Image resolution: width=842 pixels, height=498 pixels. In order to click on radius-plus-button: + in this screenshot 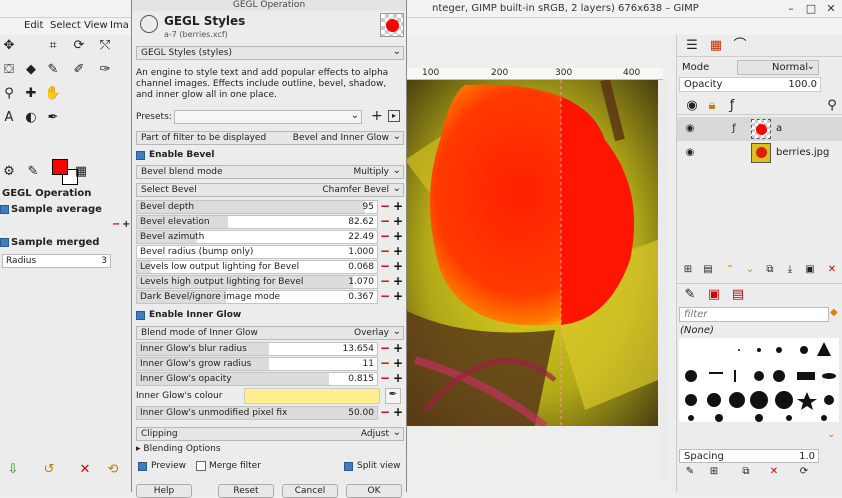, I will do `click(126, 224)`.